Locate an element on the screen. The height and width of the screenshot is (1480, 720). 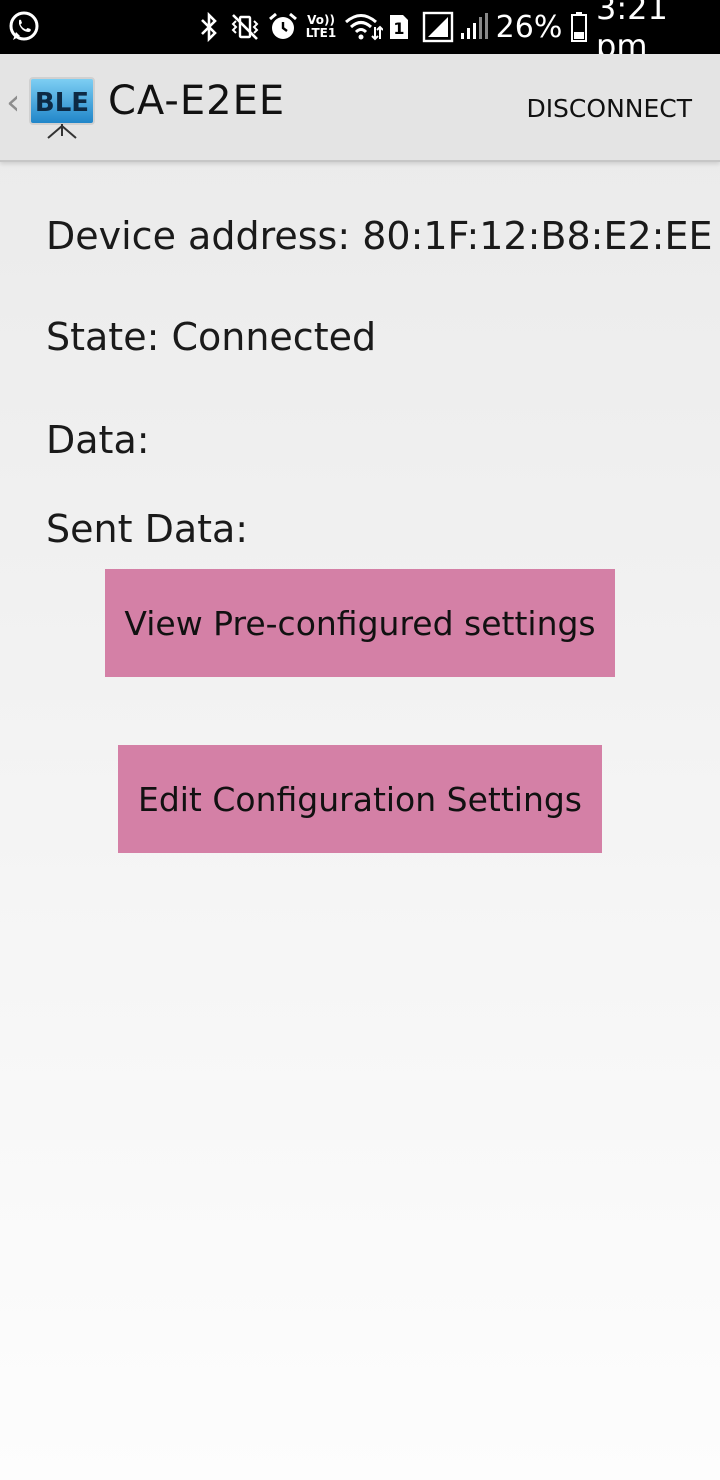
disconnect-button: DISCONNECT is located at coordinates (609, 108).